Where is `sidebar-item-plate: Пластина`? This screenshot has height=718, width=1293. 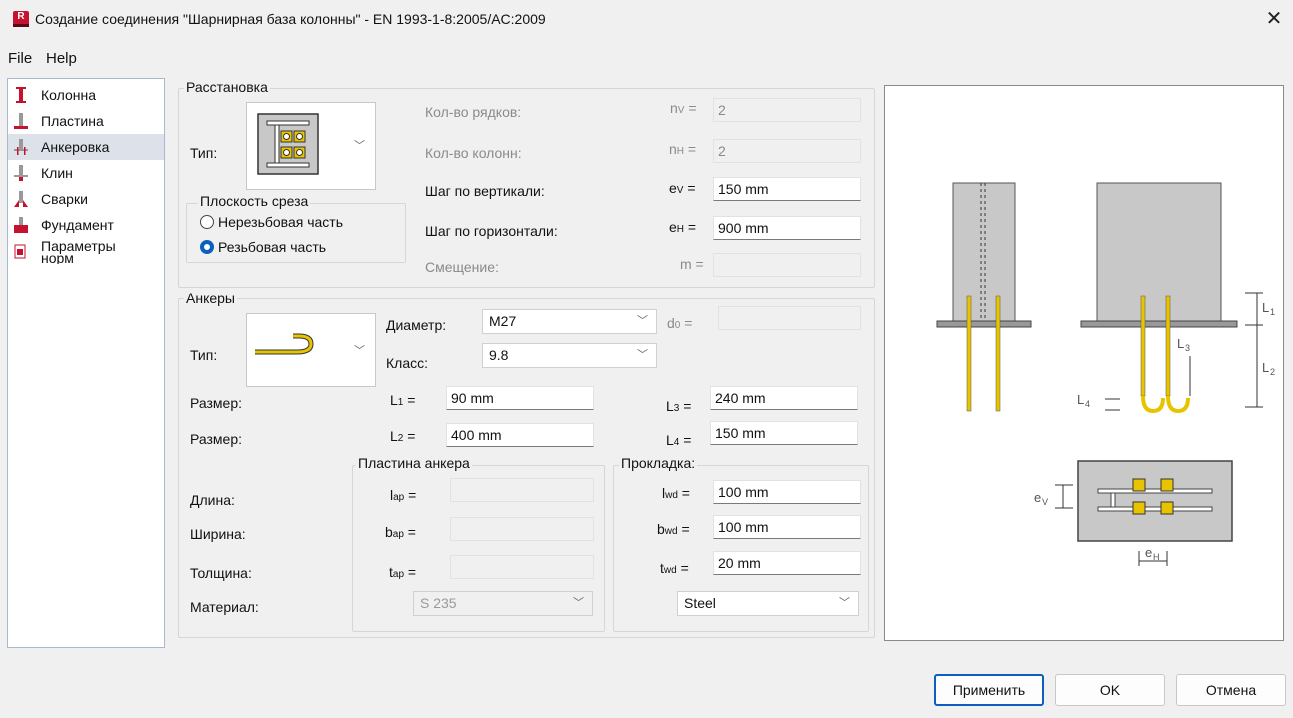 sidebar-item-plate: Пластина is located at coordinates (86, 121).